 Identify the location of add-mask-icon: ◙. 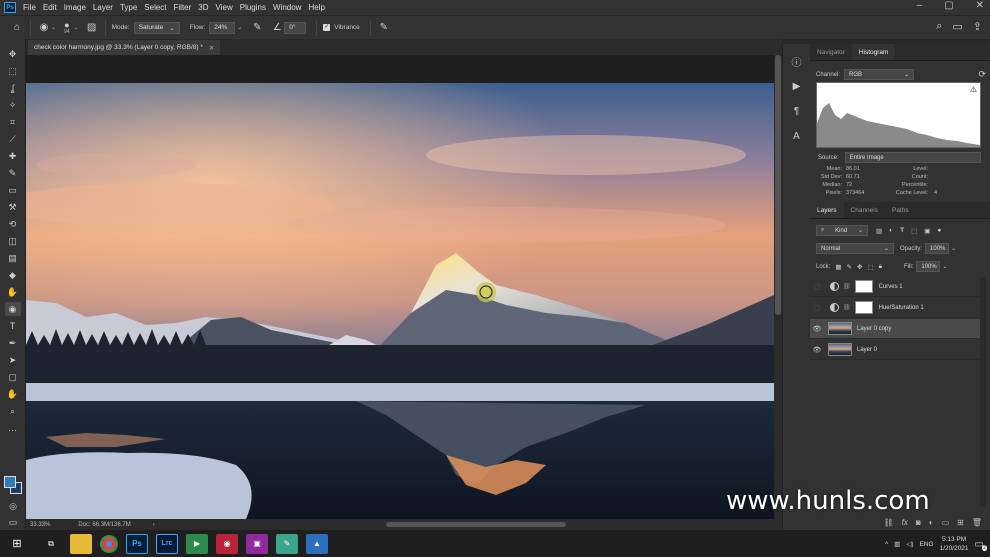
(918, 522).